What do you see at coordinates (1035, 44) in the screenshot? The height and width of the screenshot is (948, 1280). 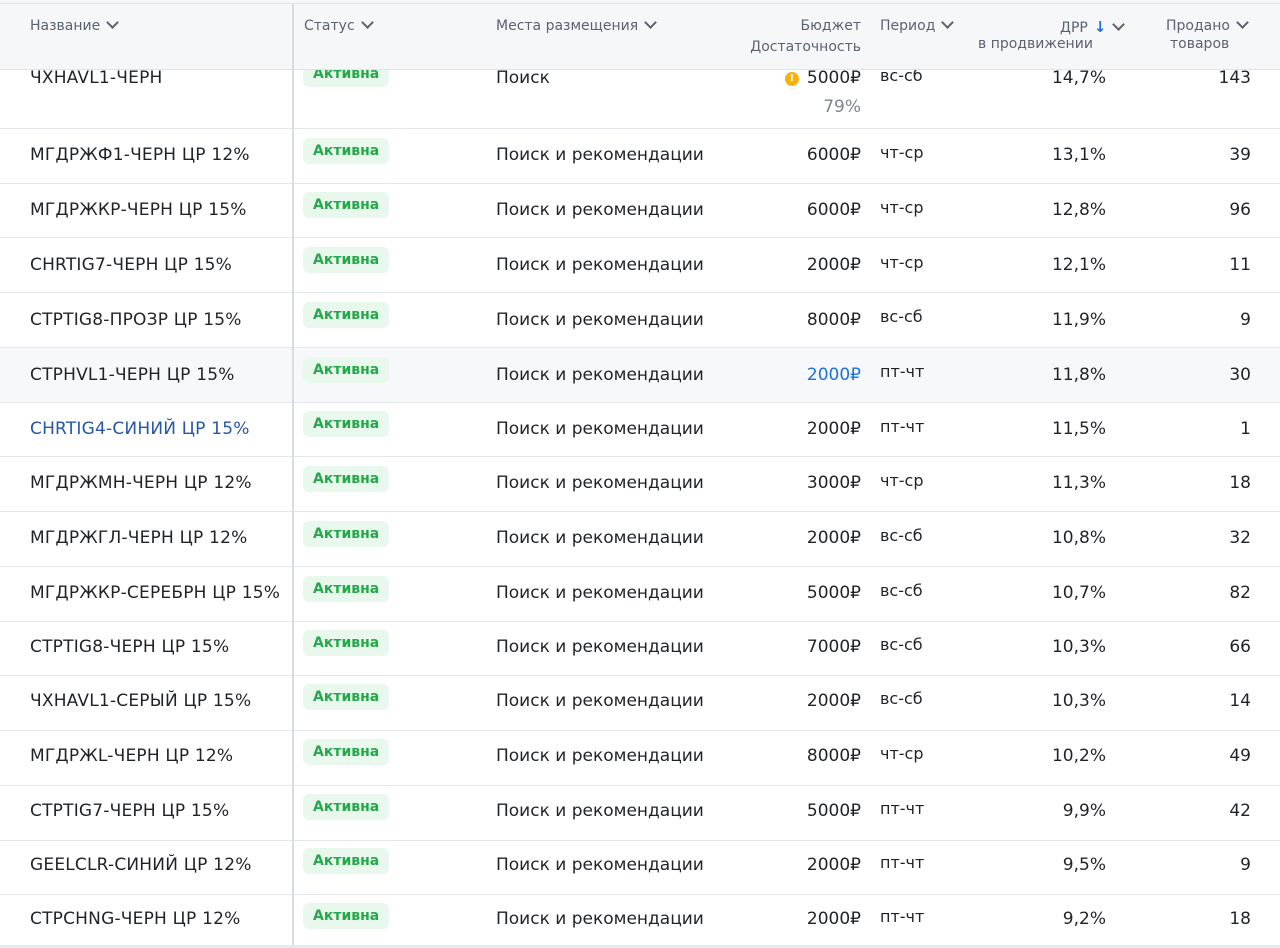 I see `column-subheader-drr: в продвижении` at bounding box center [1035, 44].